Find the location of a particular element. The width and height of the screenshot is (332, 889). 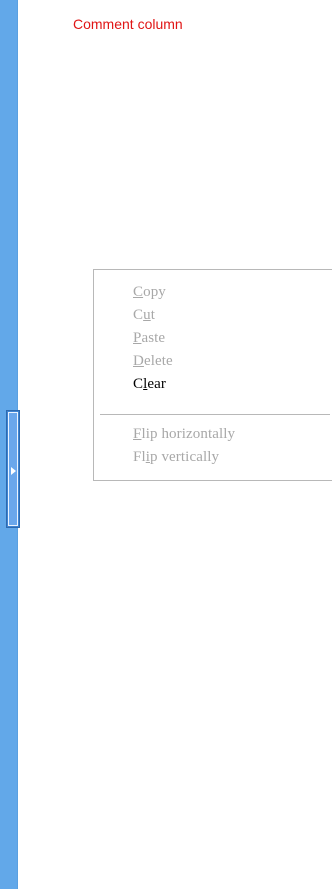

menu-item-flip-vertically-prefix: Fl is located at coordinates (139, 457).